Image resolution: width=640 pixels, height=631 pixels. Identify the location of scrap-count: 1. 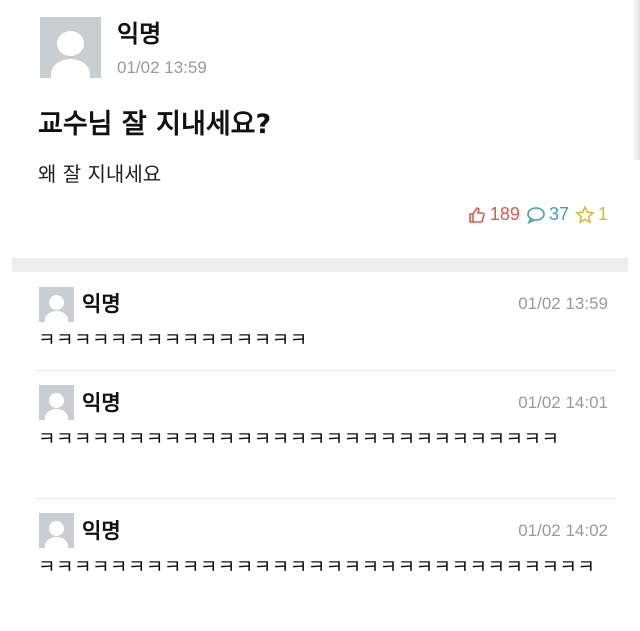
(591, 214).